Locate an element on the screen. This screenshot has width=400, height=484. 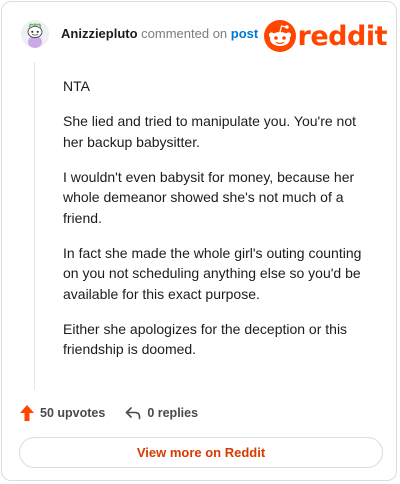
reddit-logo: reddit is located at coordinates (325, 36).